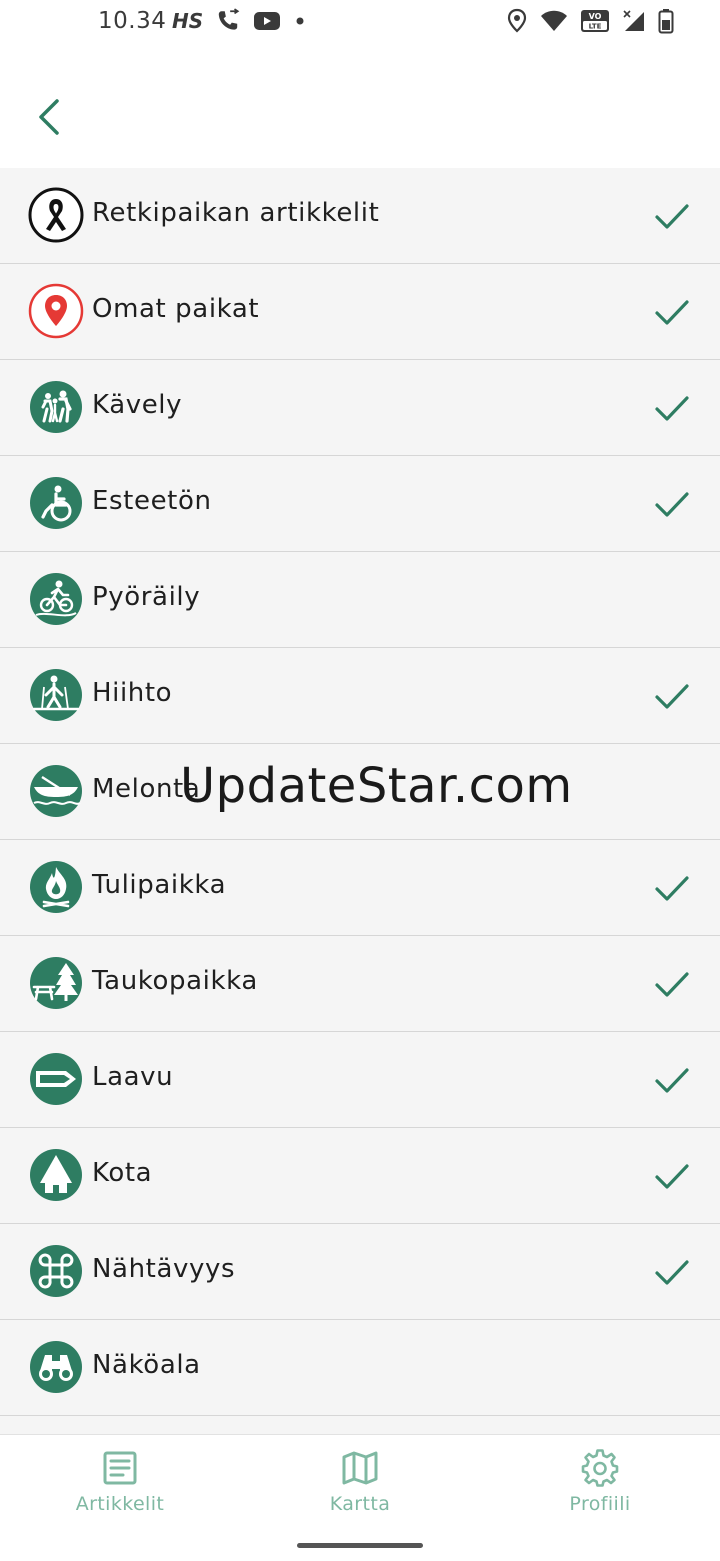 This screenshot has width=720, height=1561. Describe the element at coordinates (132, 693) in the screenshot. I see `item-label: Hiihto` at that location.